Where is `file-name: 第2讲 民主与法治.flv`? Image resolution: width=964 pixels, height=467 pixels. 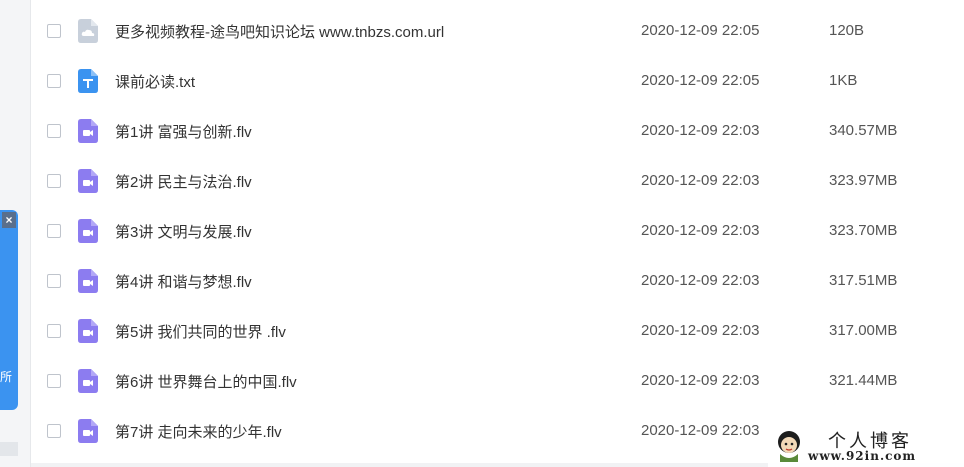 file-name: 第2讲 民主与法治.flv is located at coordinates (183, 181).